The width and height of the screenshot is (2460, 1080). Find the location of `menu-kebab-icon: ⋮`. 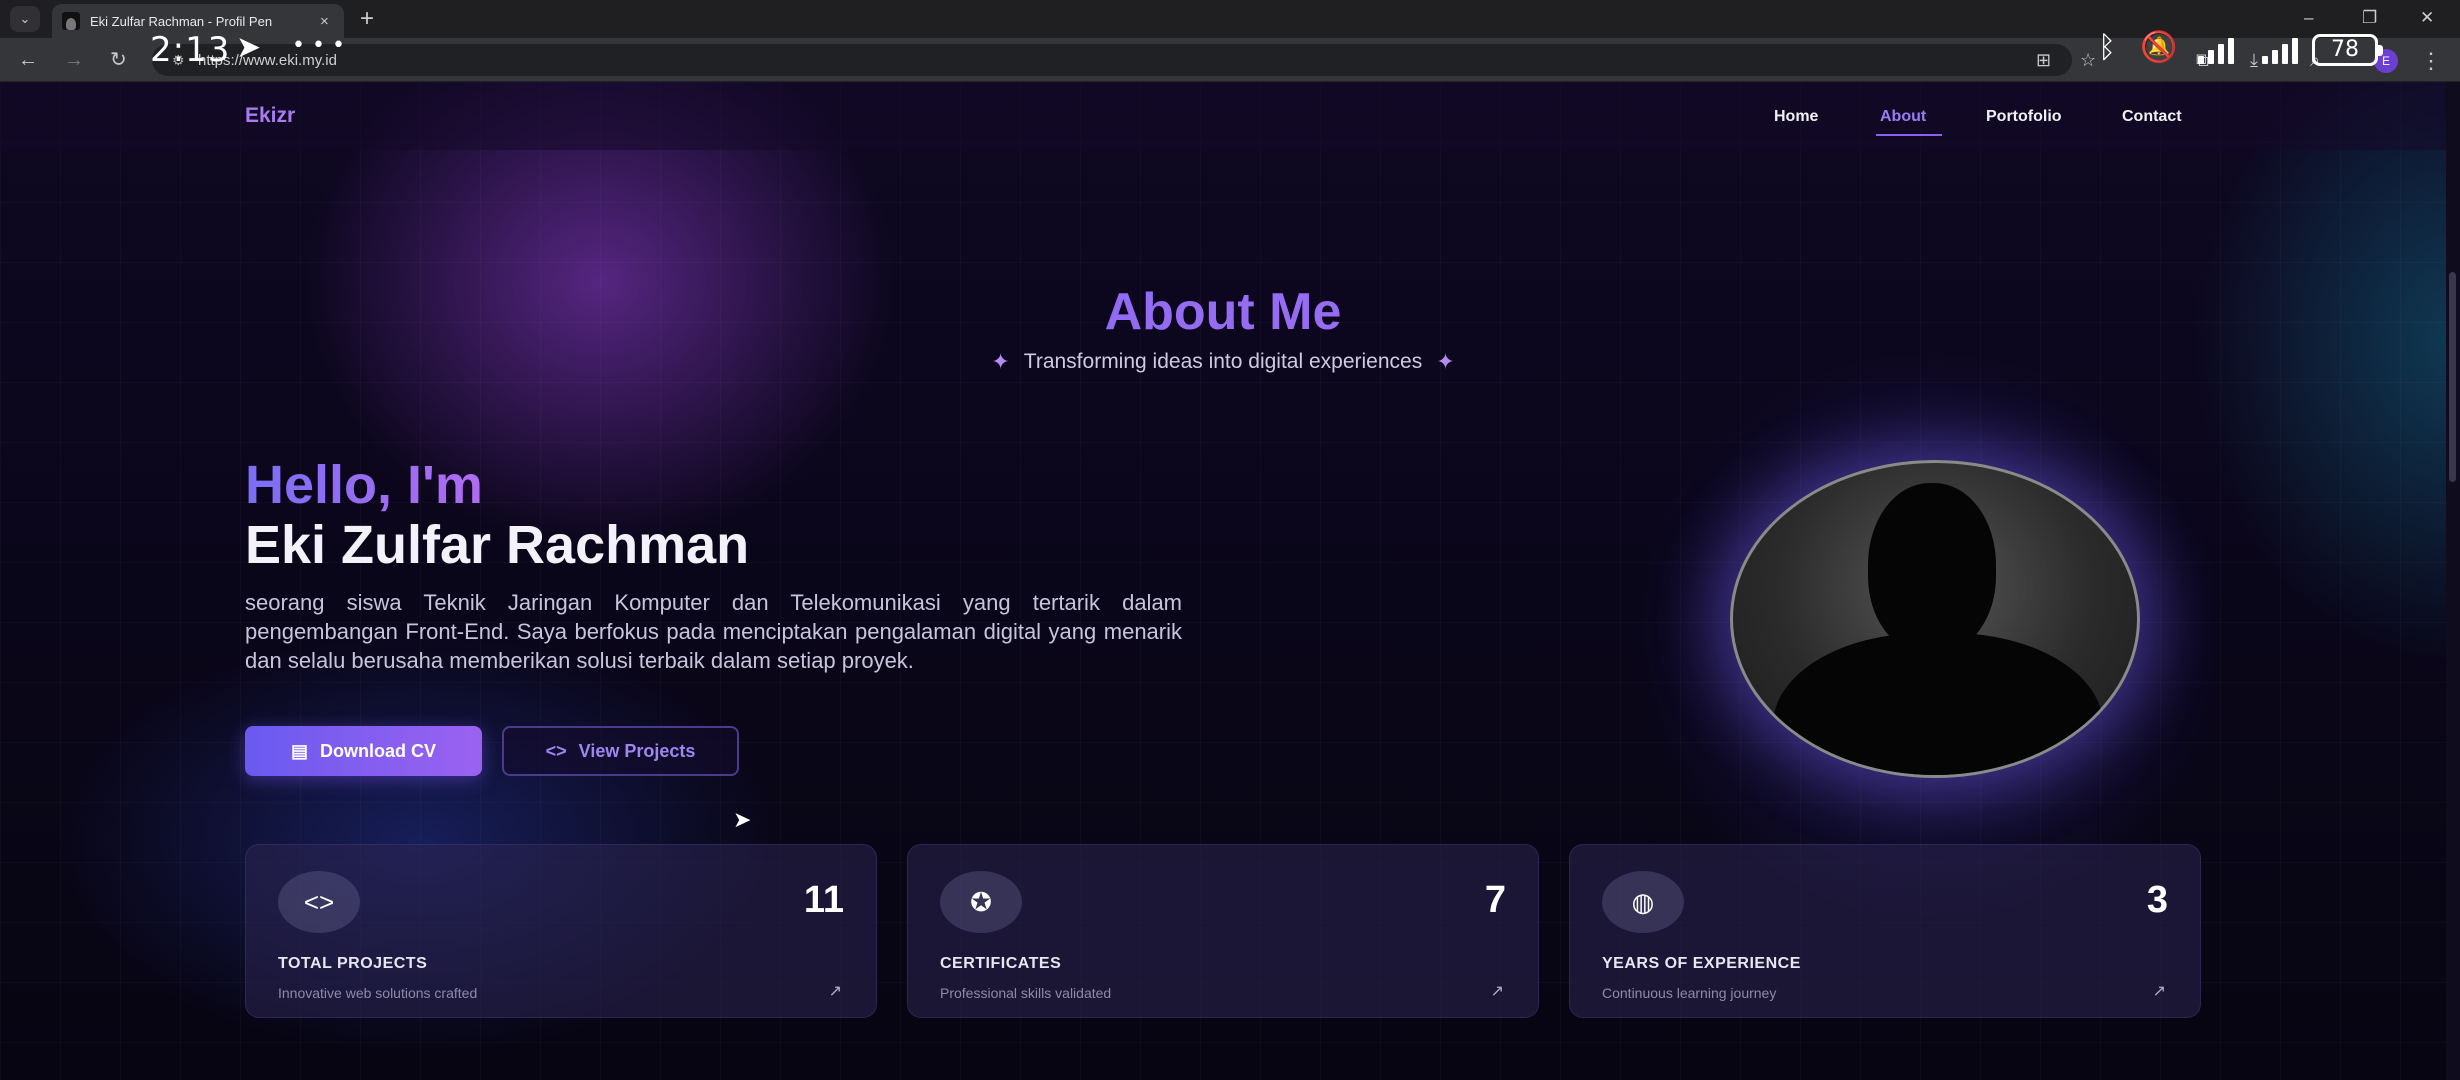

menu-kebab-icon: ⋮ is located at coordinates (2431, 61).